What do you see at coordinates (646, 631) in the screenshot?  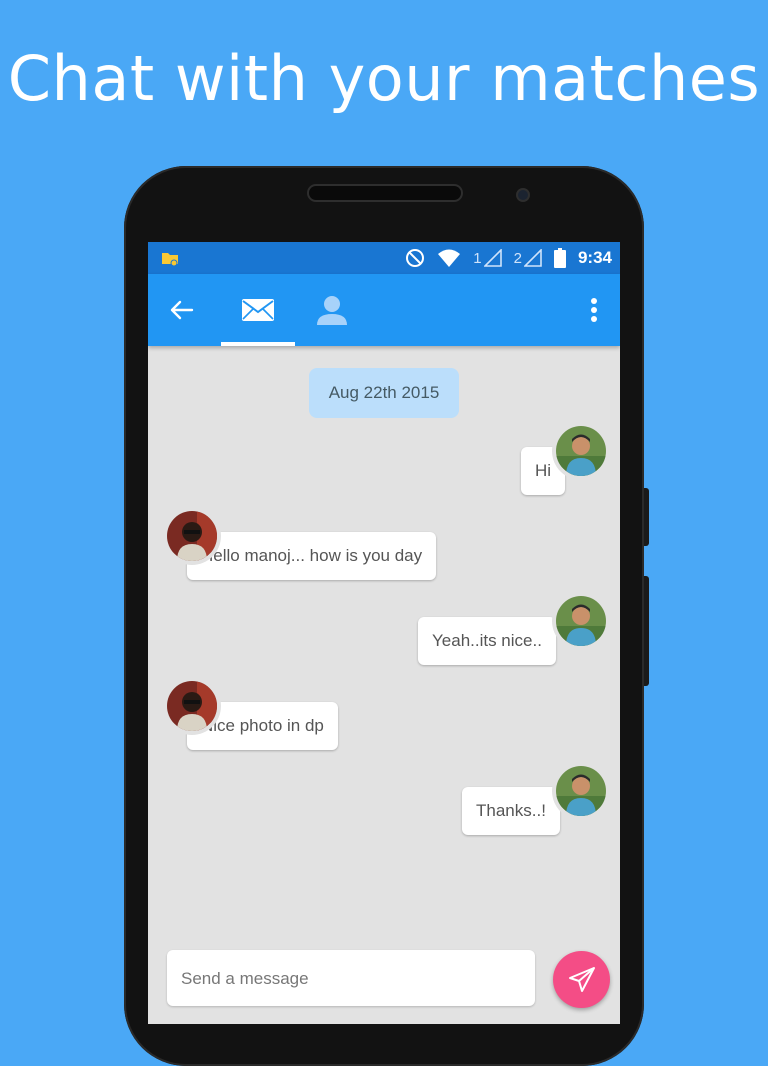 I see `phone-volume-button` at bounding box center [646, 631].